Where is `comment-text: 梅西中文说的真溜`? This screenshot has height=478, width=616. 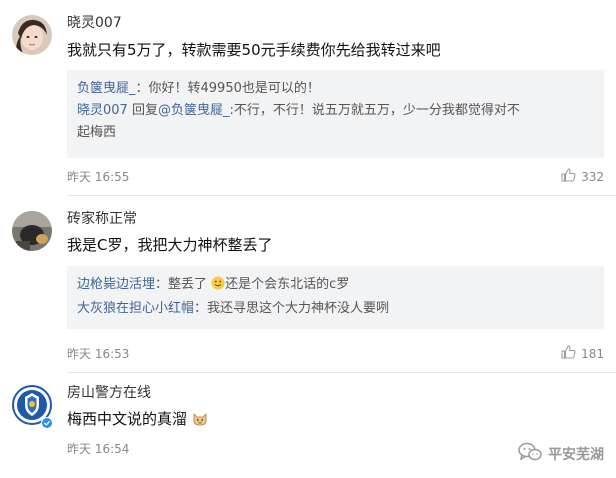 comment-text: 梅西中文说的真溜 is located at coordinates (137, 419).